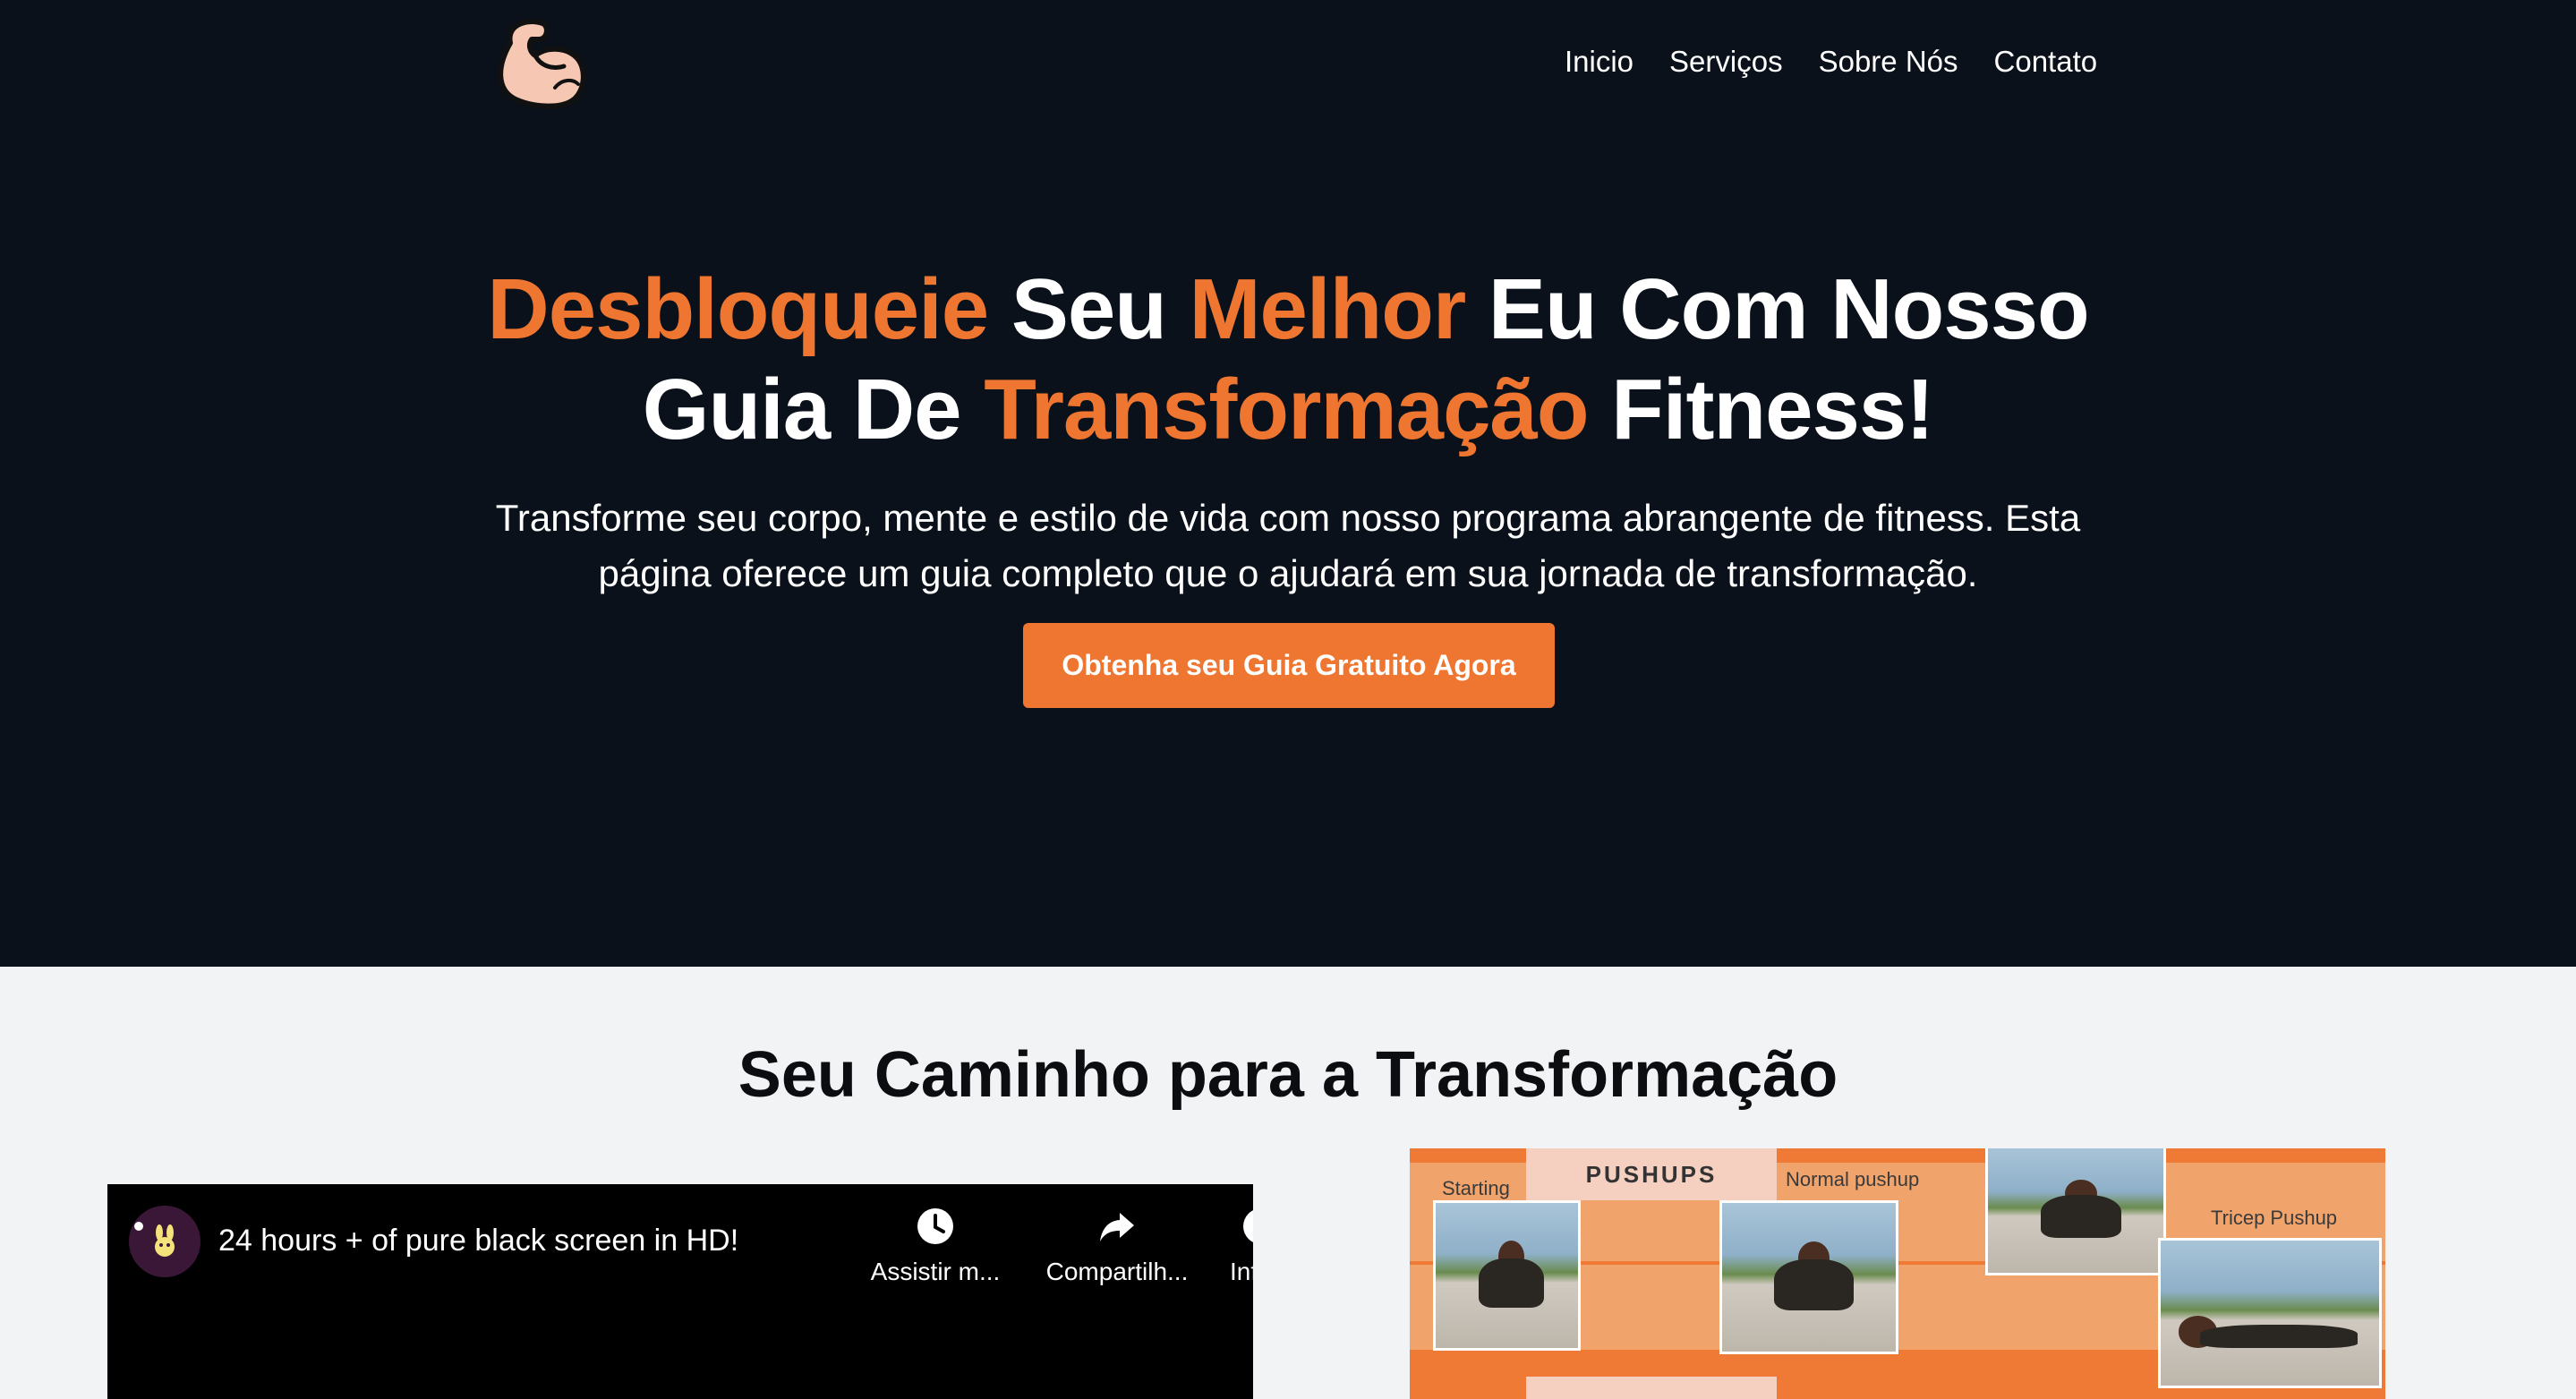  I want to click on hero-title-word: Fitness!, so click(1761, 409).